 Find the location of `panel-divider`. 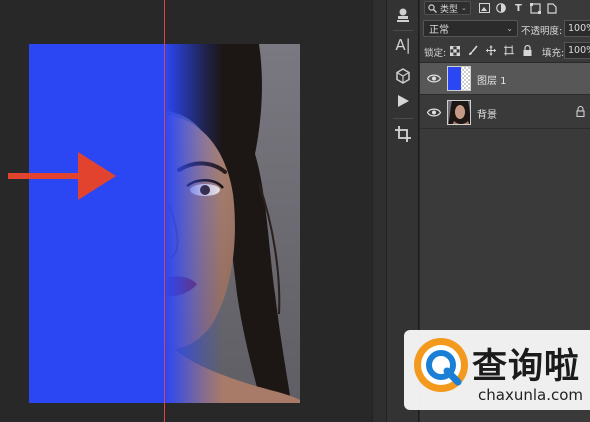

panel-divider is located at coordinates (379, 211).